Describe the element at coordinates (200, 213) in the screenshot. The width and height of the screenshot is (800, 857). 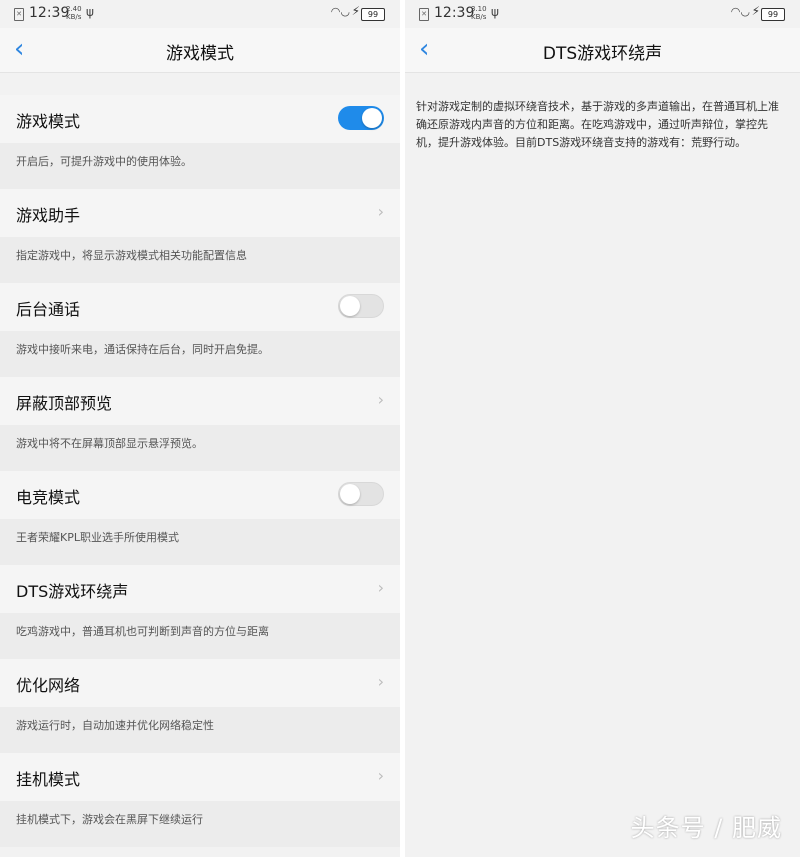
I see `setting-game-assistant: 游戏助手 ›` at that location.